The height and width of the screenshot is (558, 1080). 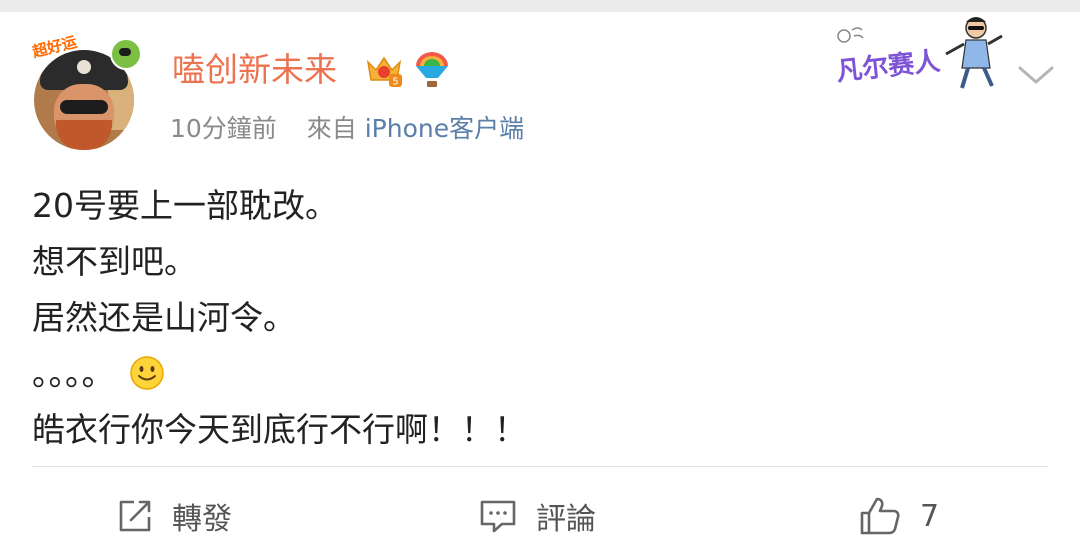 I want to click on comment-label: 評論, so click(x=566, y=519).